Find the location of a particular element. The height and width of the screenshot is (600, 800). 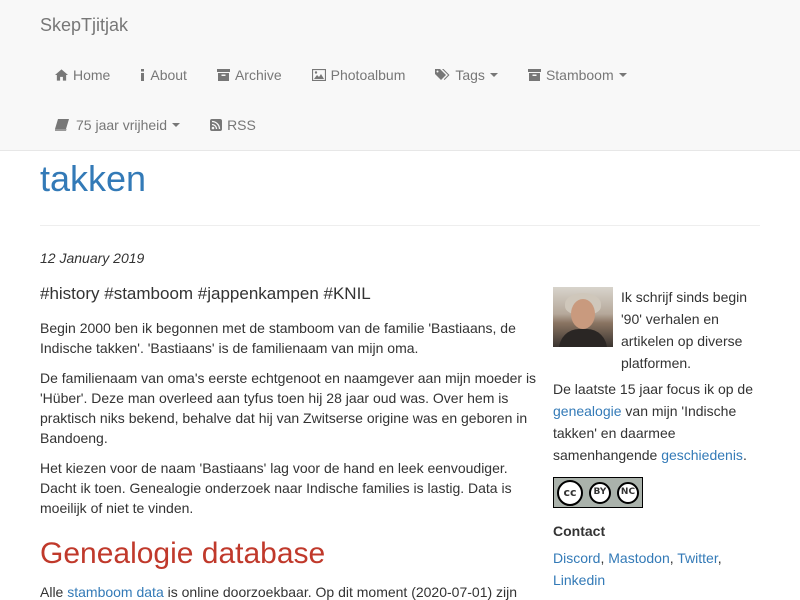

cc-license-badge: cc BY NC is located at coordinates (598, 492).